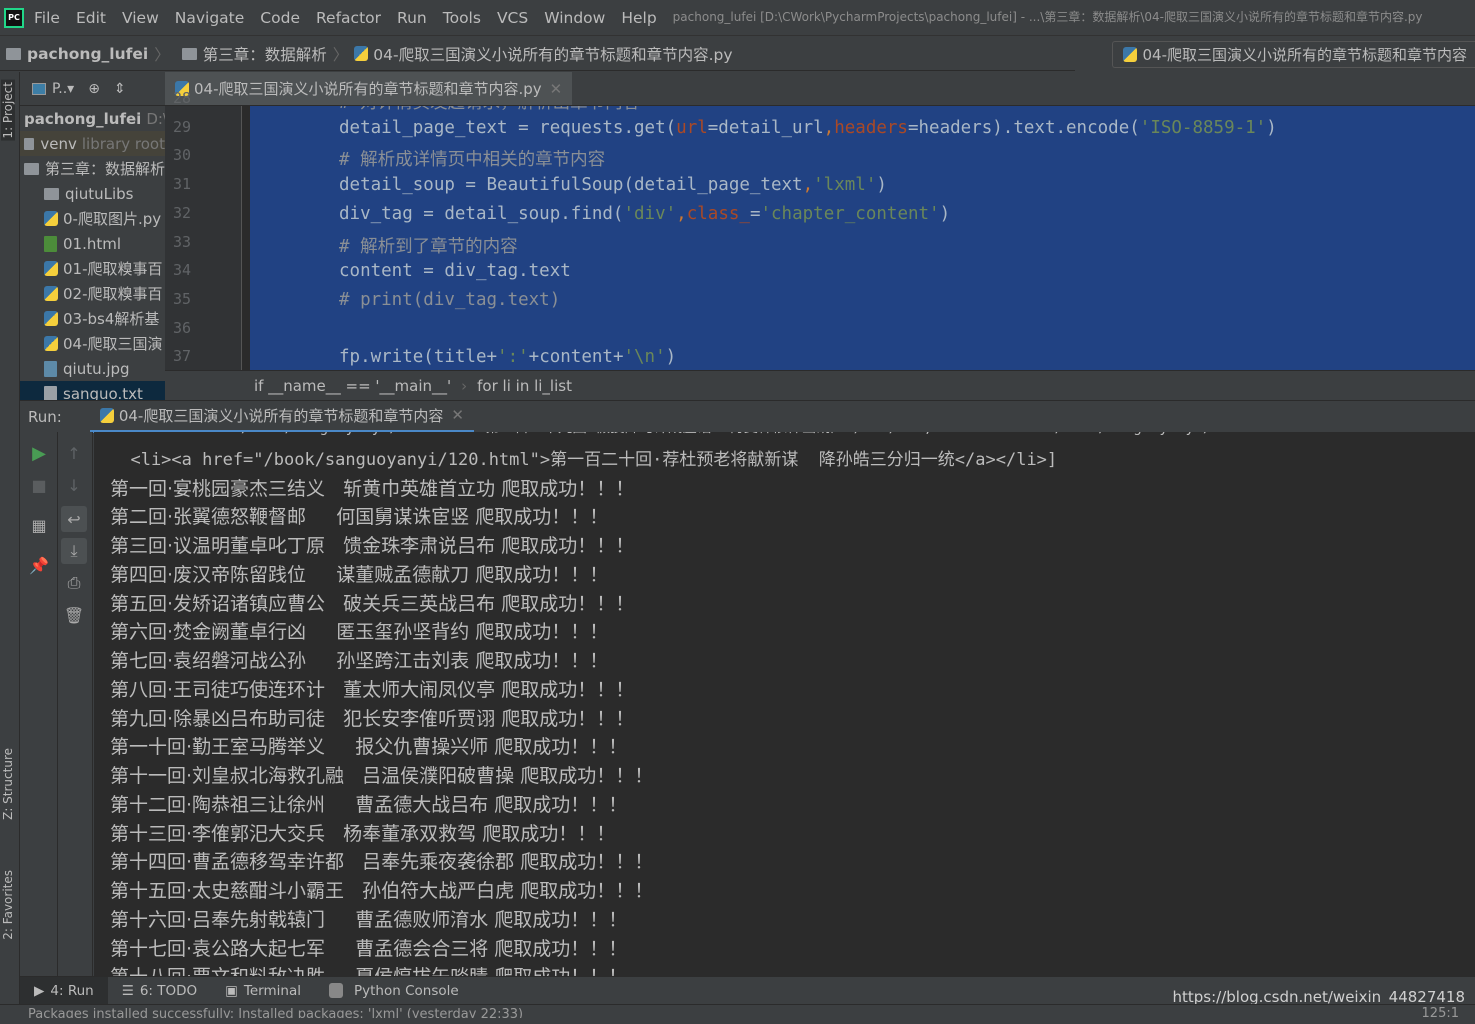 This screenshot has width=1475, height=1024. I want to click on close-run-tab-icon: ✕, so click(457, 415).